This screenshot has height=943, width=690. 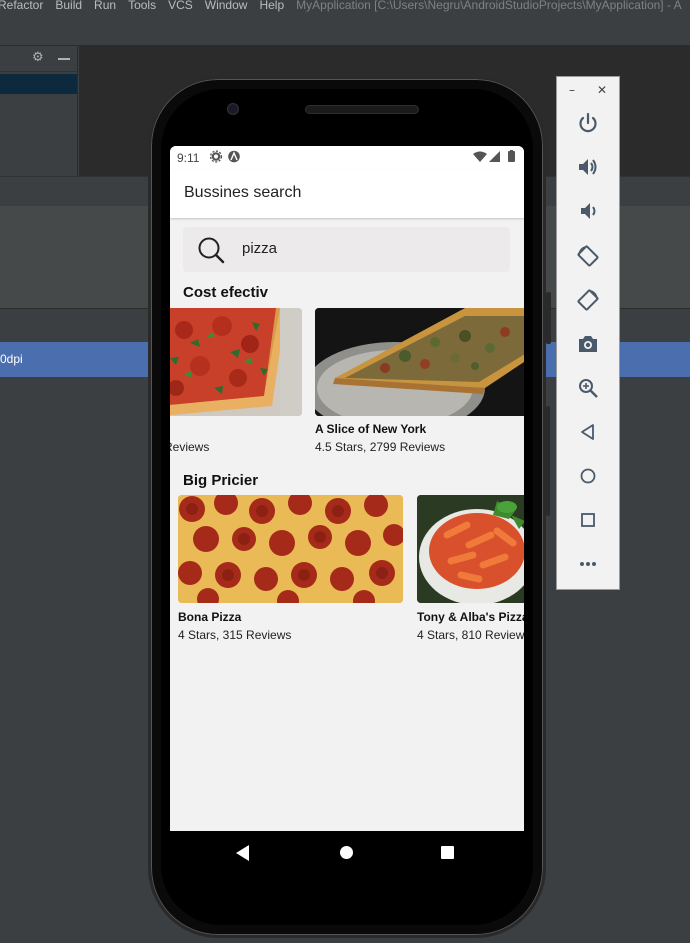 What do you see at coordinates (259, 248) in the screenshot?
I see `search-input: pizza` at bounding box center [259, 248].